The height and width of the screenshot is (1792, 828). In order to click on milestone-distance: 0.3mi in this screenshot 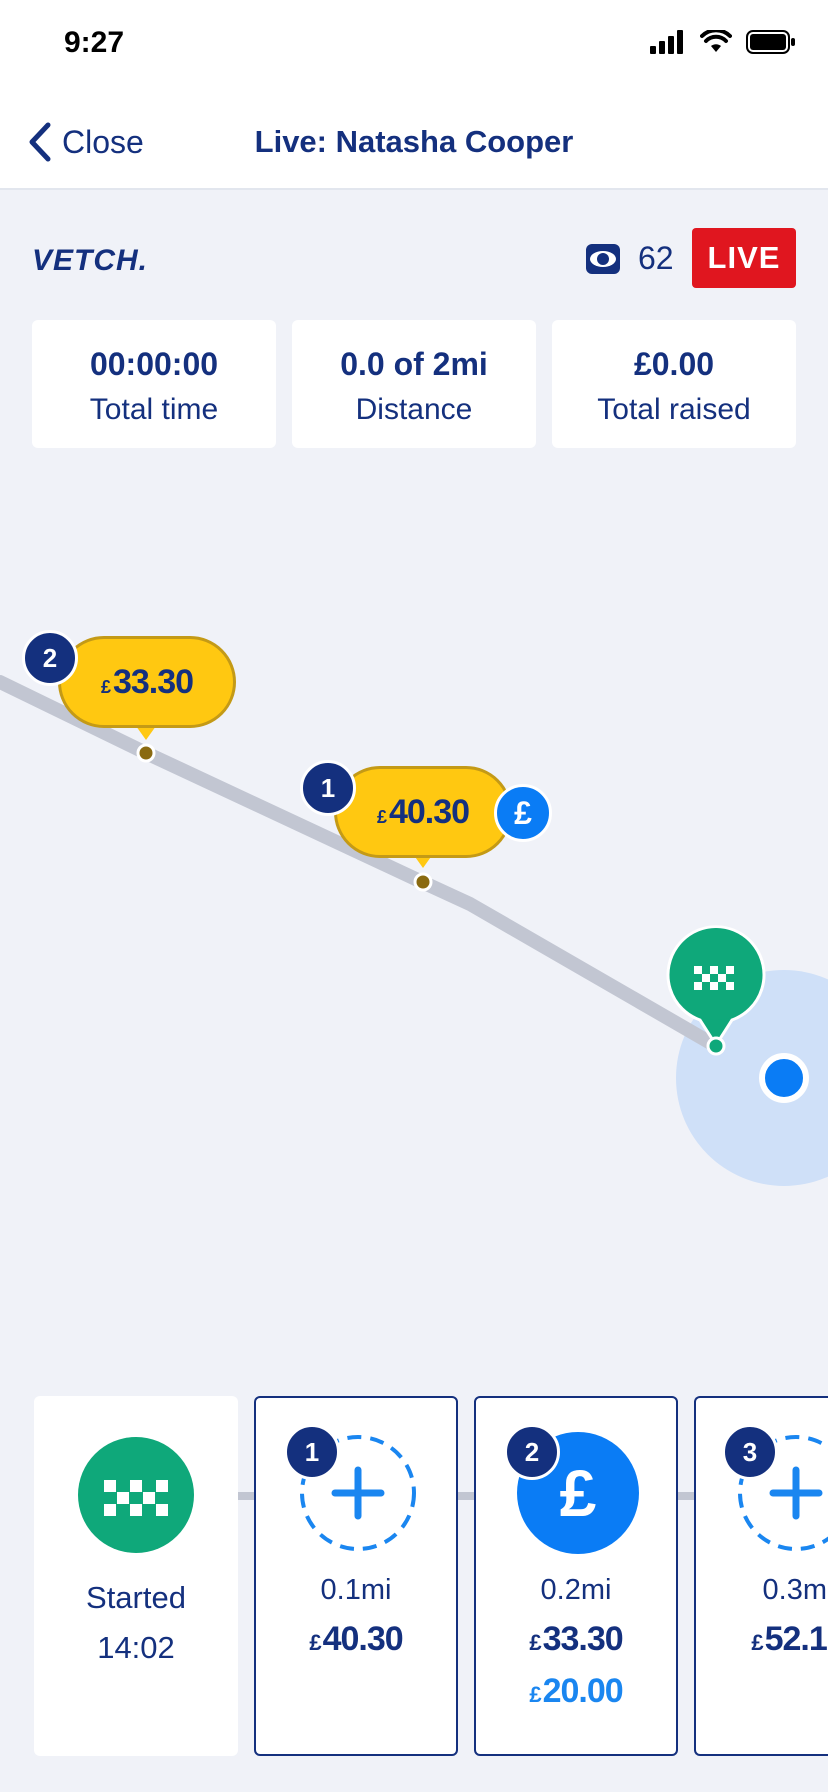, I will do `click(795, 1590)`.